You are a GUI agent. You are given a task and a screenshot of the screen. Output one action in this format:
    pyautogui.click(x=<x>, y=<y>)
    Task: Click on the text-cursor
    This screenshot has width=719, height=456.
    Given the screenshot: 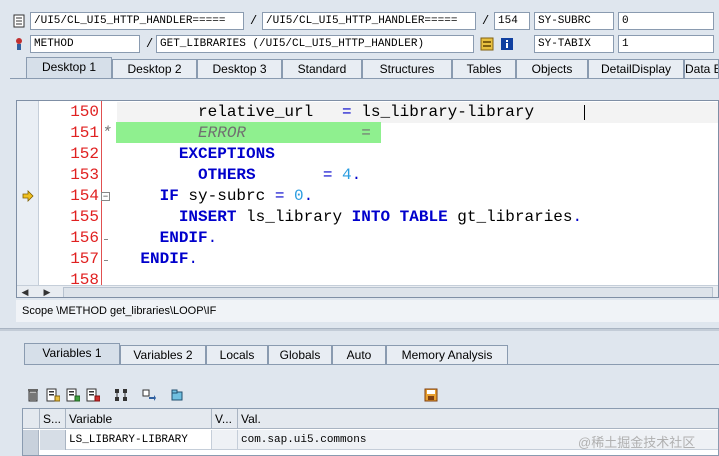 What is the action you would take?
    pyautogui.click(x=584, y=112)
    